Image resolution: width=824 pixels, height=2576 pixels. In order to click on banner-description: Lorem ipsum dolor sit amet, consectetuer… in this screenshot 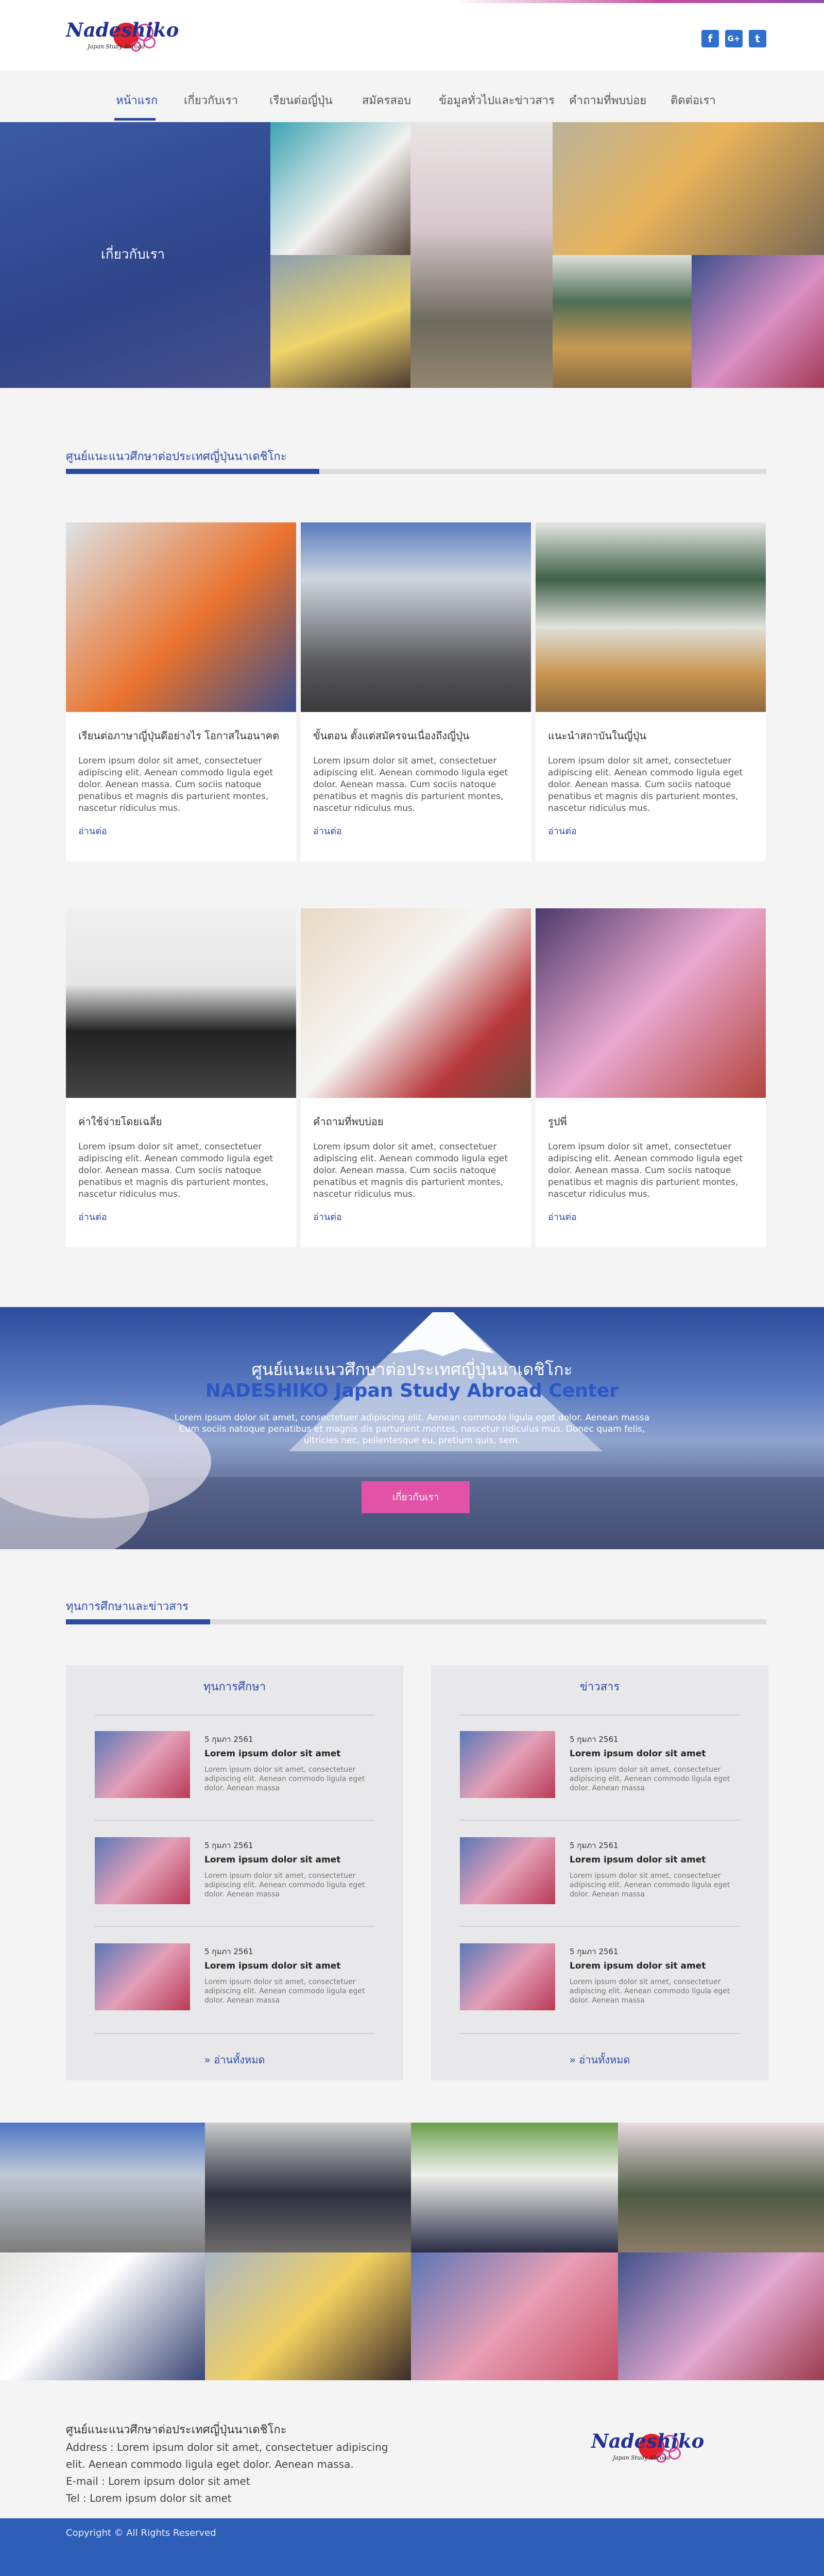, I will do `click(412, 1429)`.